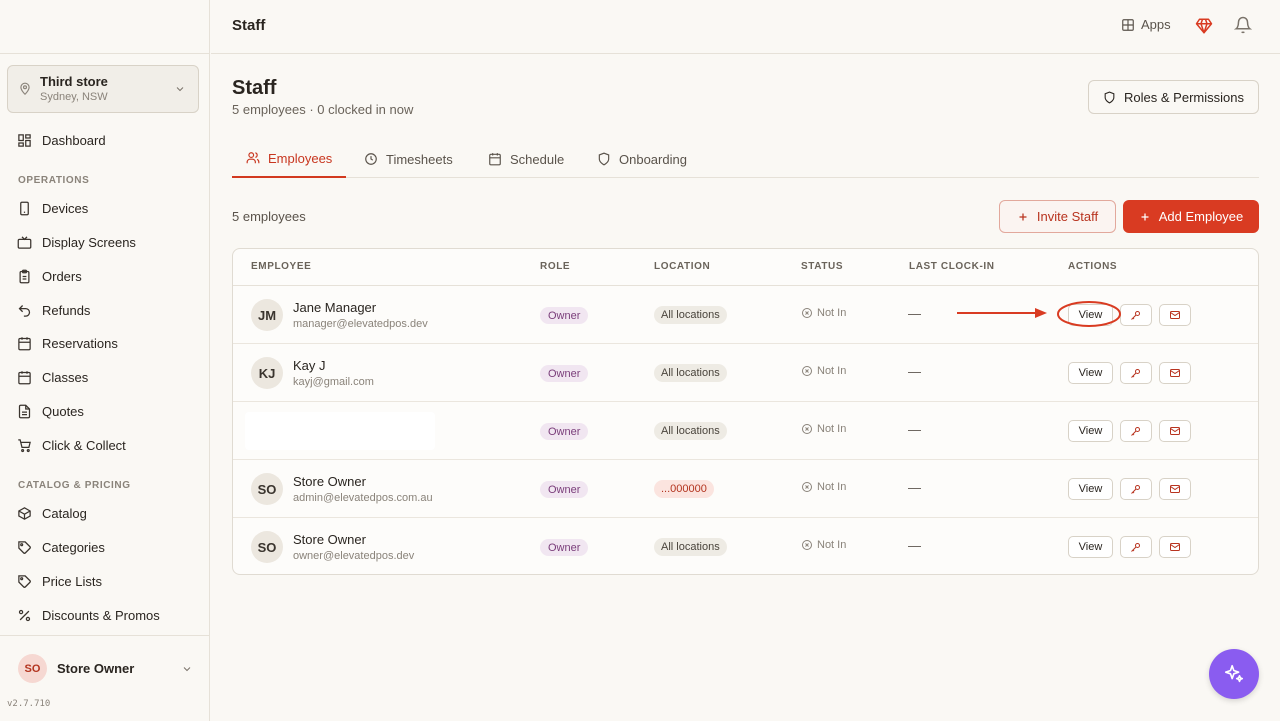 Image resolution: width=1280 pixels, height=721 pixels. Describe the element at coordinates (53, 310) in the screenshot. I see `sidebar-item-refunds: Refunds` at that location.